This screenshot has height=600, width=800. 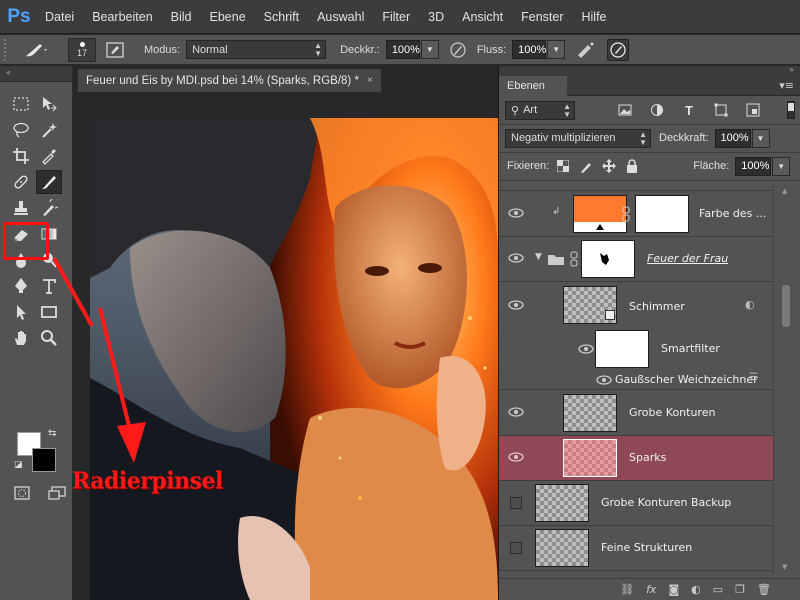 What do you see at coordinates (609, 166) in the screenshot?
I see `lock-position-button` at bounding box center [609, 166].